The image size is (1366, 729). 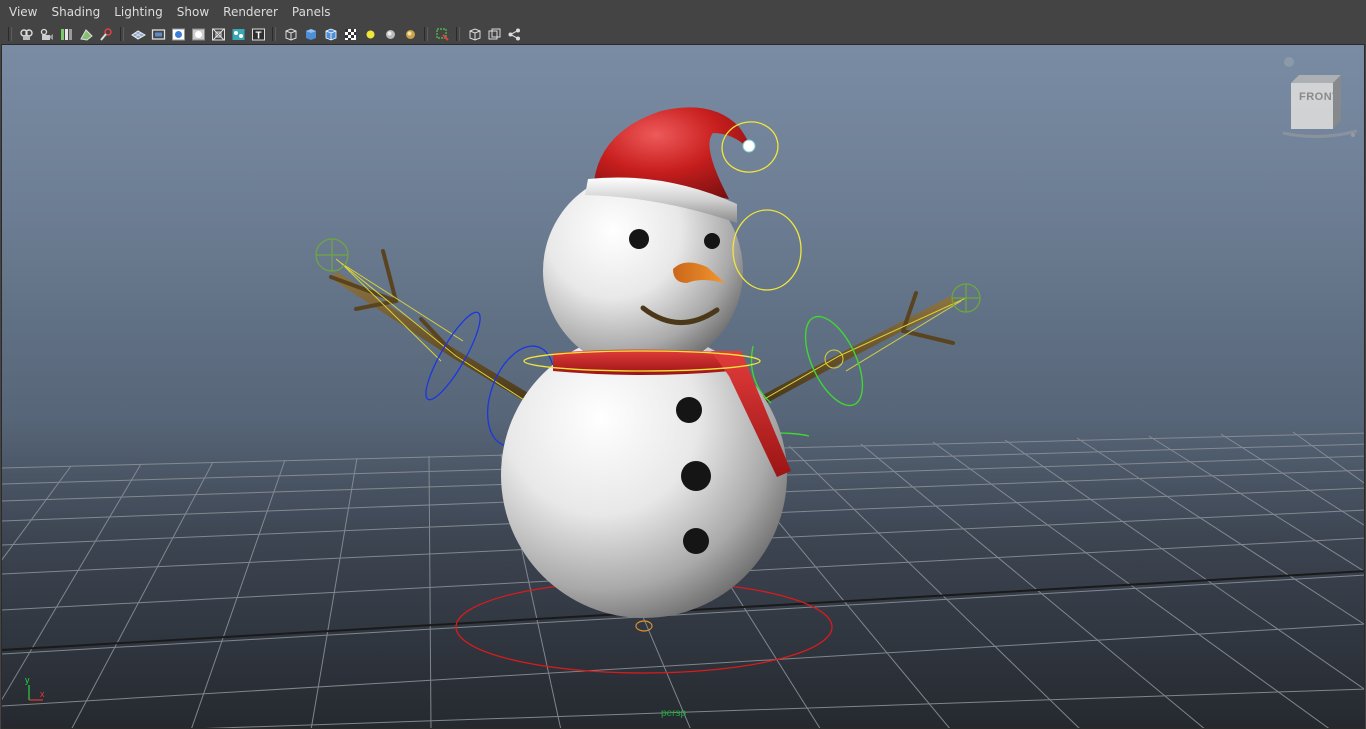 I want to click on shadows-icon, so click(x=390, y=34).